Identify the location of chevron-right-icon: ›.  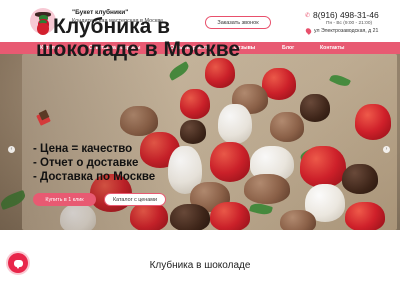
(386, 149).